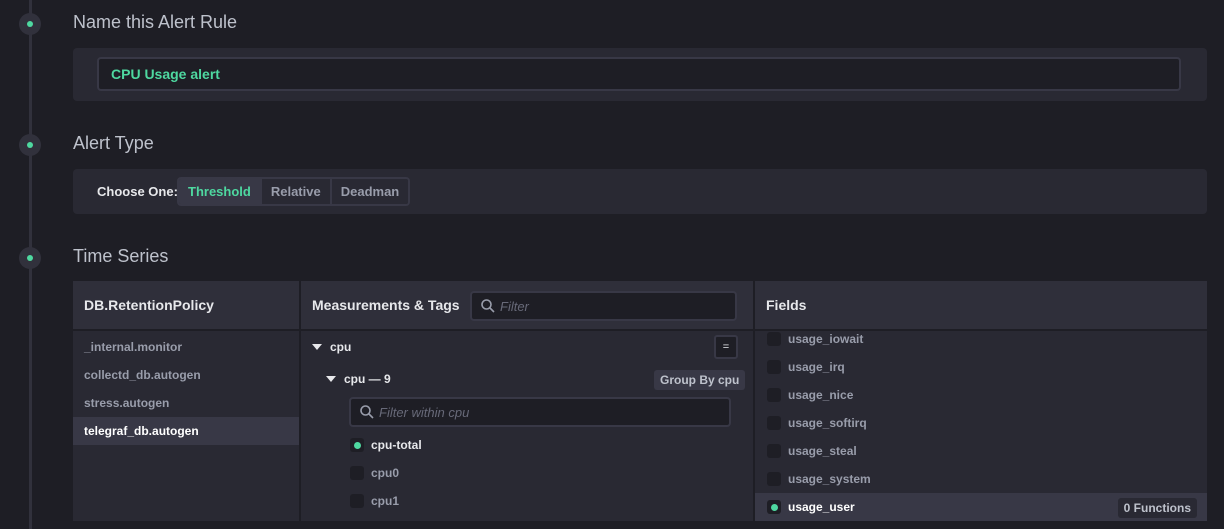 Image resolution: width=1224 pixels, height=529 pixels. Describe the element at coordinates (821, 395) in the screenshot. I see `field-label: usage_nice` at that location.